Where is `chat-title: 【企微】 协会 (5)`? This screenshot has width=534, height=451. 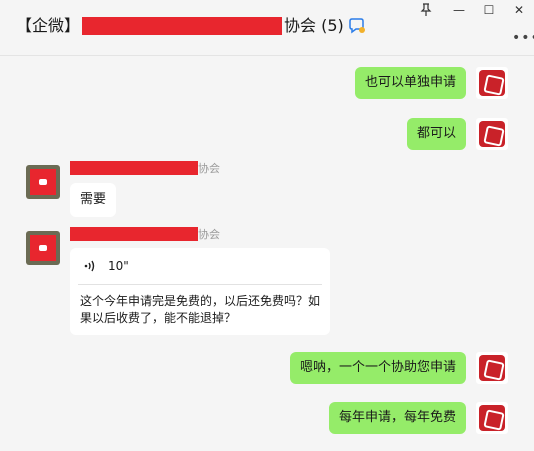
chat-title: 【企微】 协会 (5) is located at coordinates (191, 26).